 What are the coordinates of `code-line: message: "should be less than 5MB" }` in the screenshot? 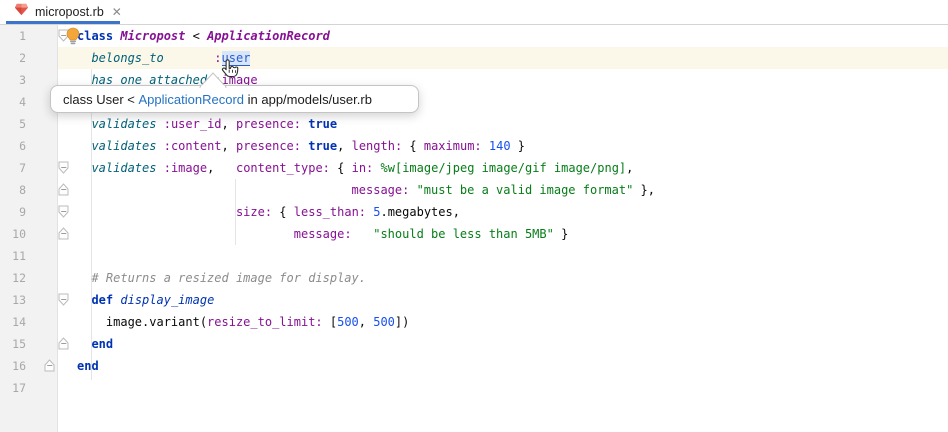 It's located at (323, 234).